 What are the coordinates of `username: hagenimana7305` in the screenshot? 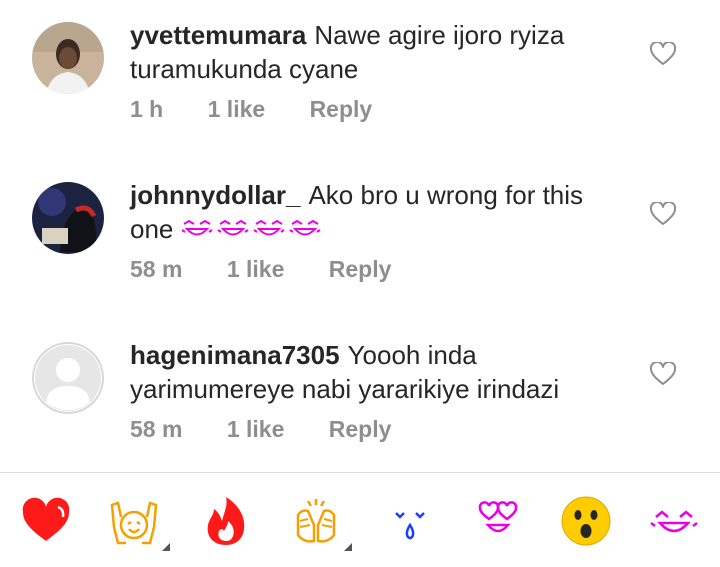 It's located at (235, 355).